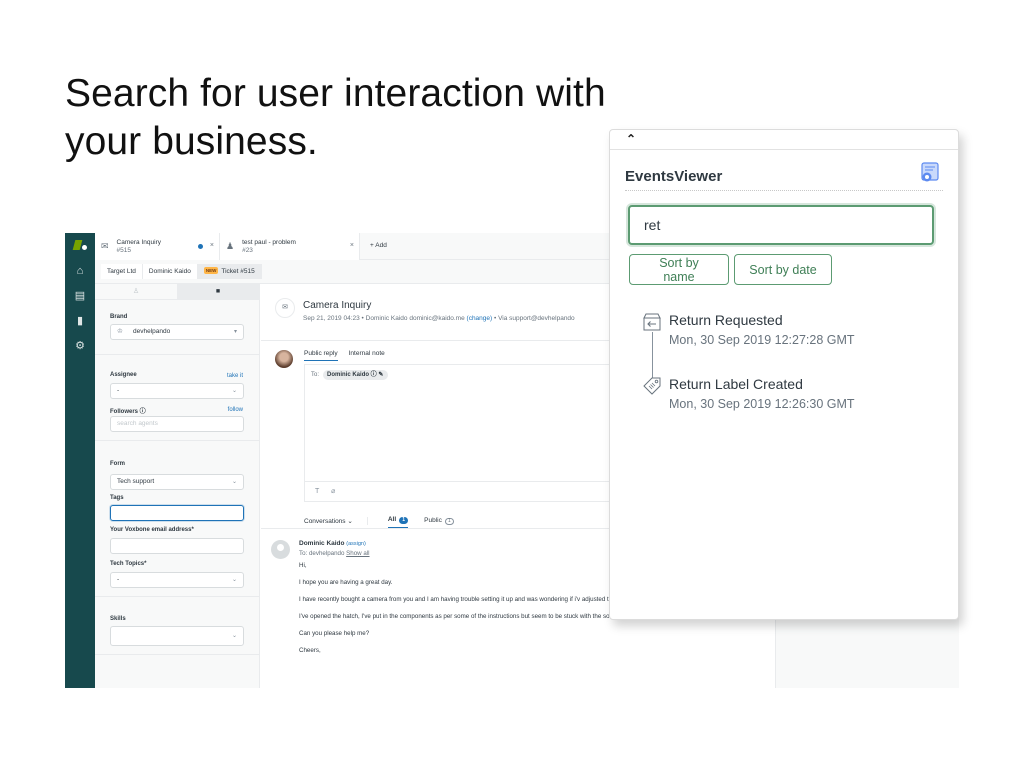 Image resolution: width=1024 pixels, height=768 pixels. What do you see at coordinates (321, 355) in the screenshot?
I see `tab-public-reply: Public reply` at bounding box center [321, 355].